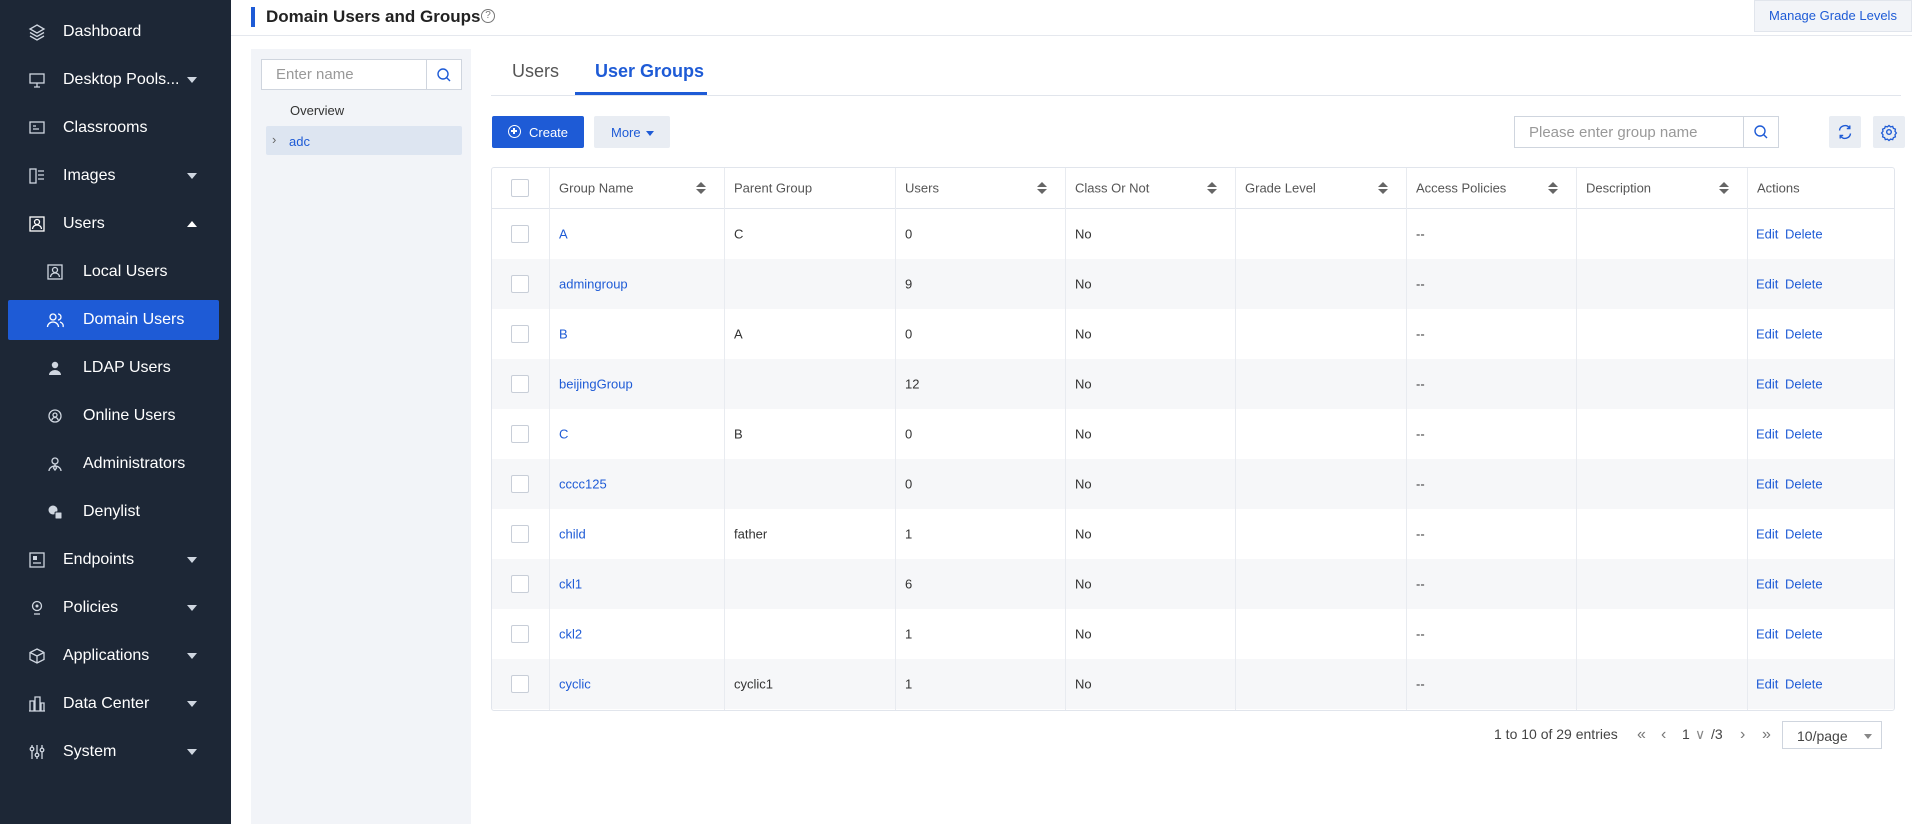 The image size is (1912, 824). I want to click on column-header-class-or-not: Class Or Not, so click(1150, 188).